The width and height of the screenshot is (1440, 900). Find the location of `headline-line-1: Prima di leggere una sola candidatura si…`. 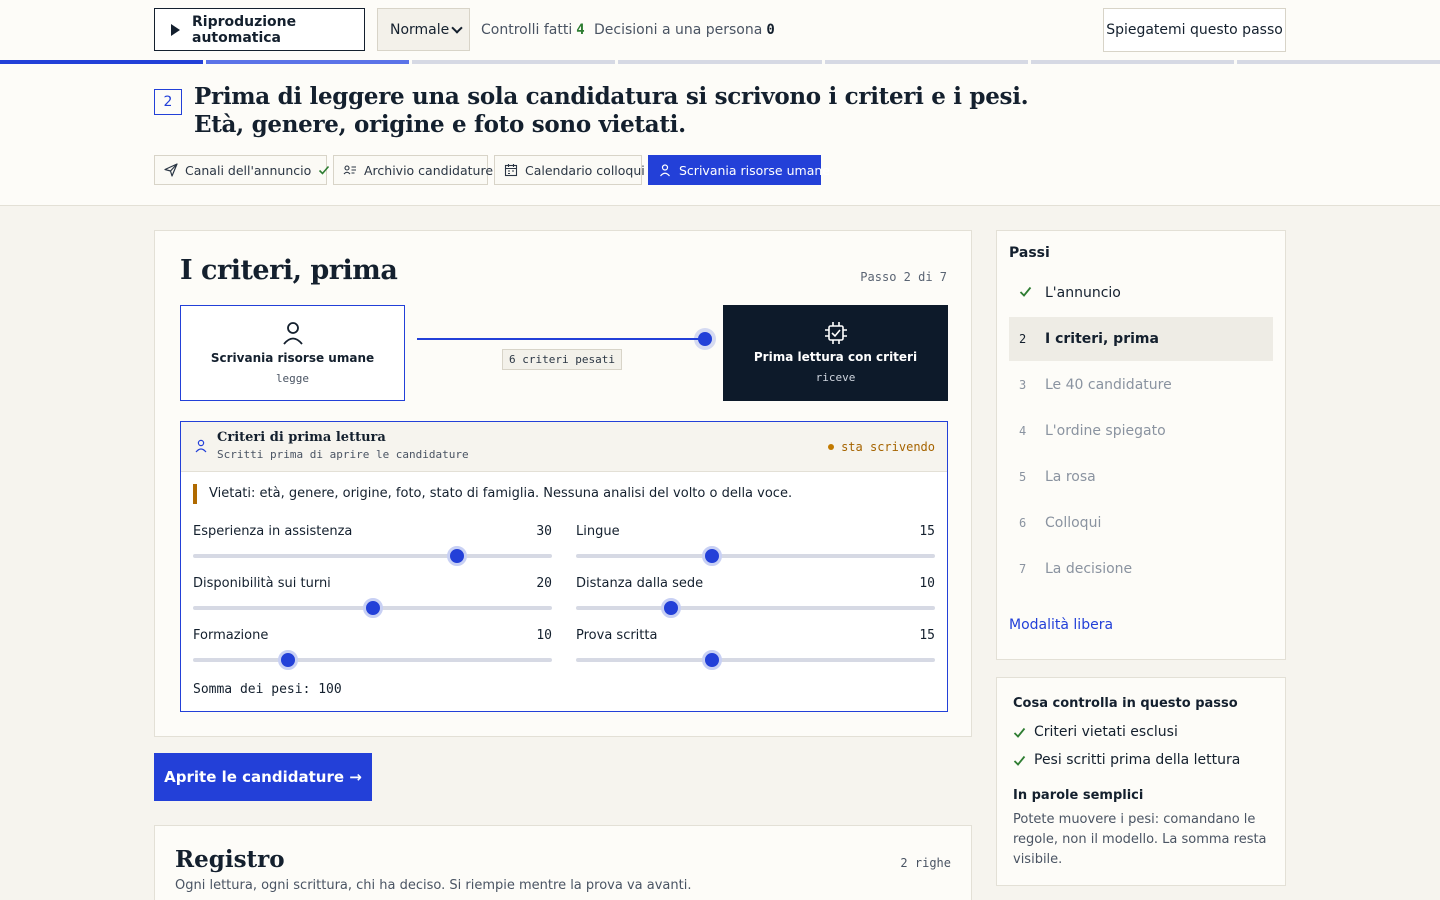

headline-line-1: Prima di leggere una sola candidatura si… is located at coordinates (611, 96).